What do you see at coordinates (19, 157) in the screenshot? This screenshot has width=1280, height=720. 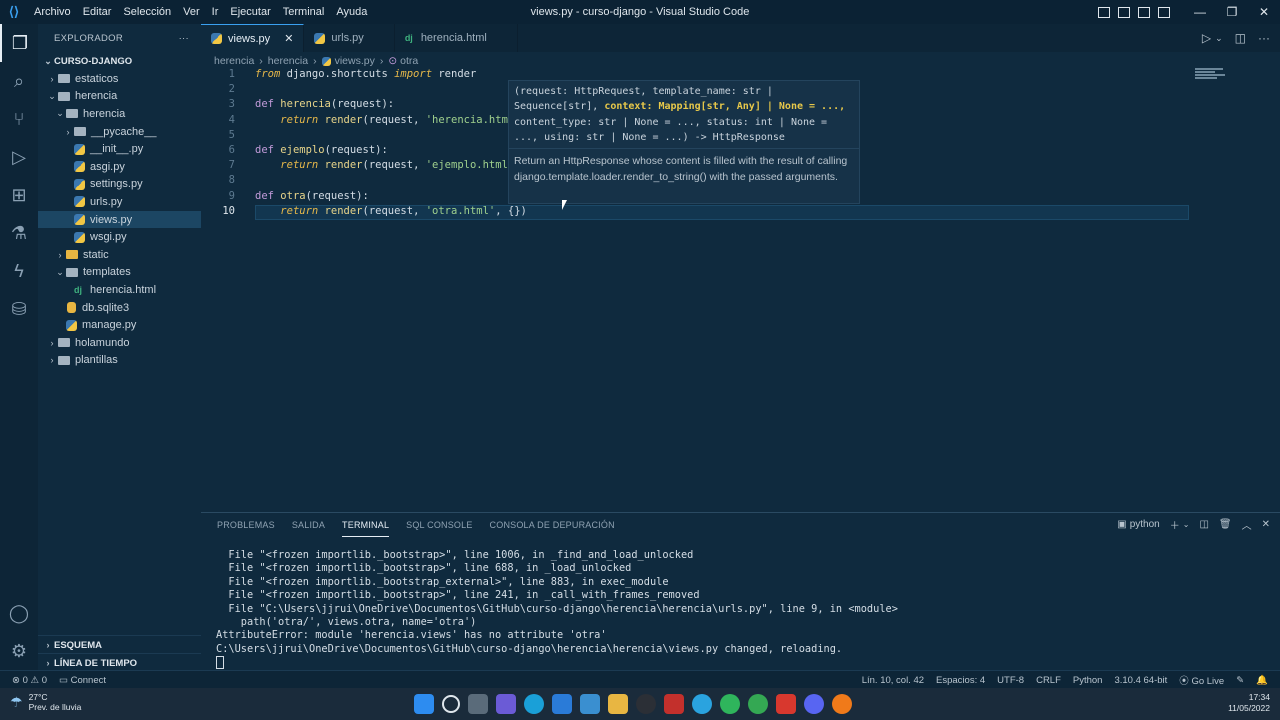 I see `run-debug-icon: ▷` at bounding box center [19, 157].